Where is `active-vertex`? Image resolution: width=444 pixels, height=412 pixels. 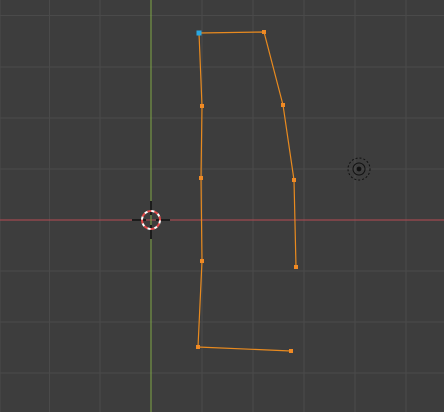 active-vertex is located at coordinates (199, 33).